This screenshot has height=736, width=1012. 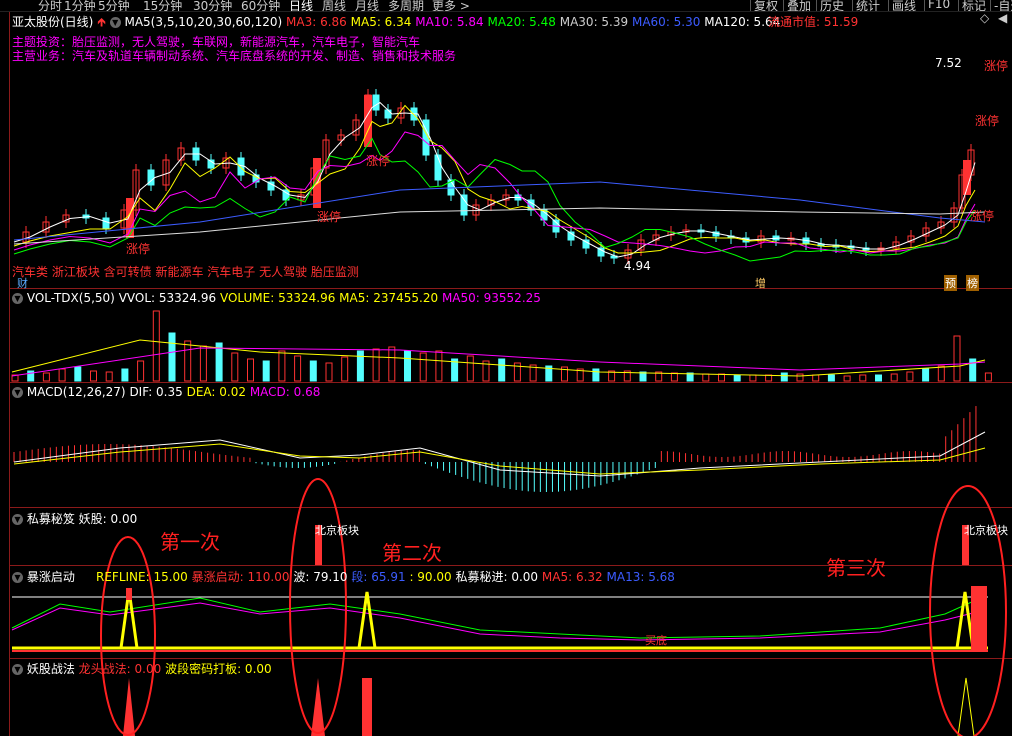 I want to click on annotation-third: 第三次, so click(x=856, y=568).